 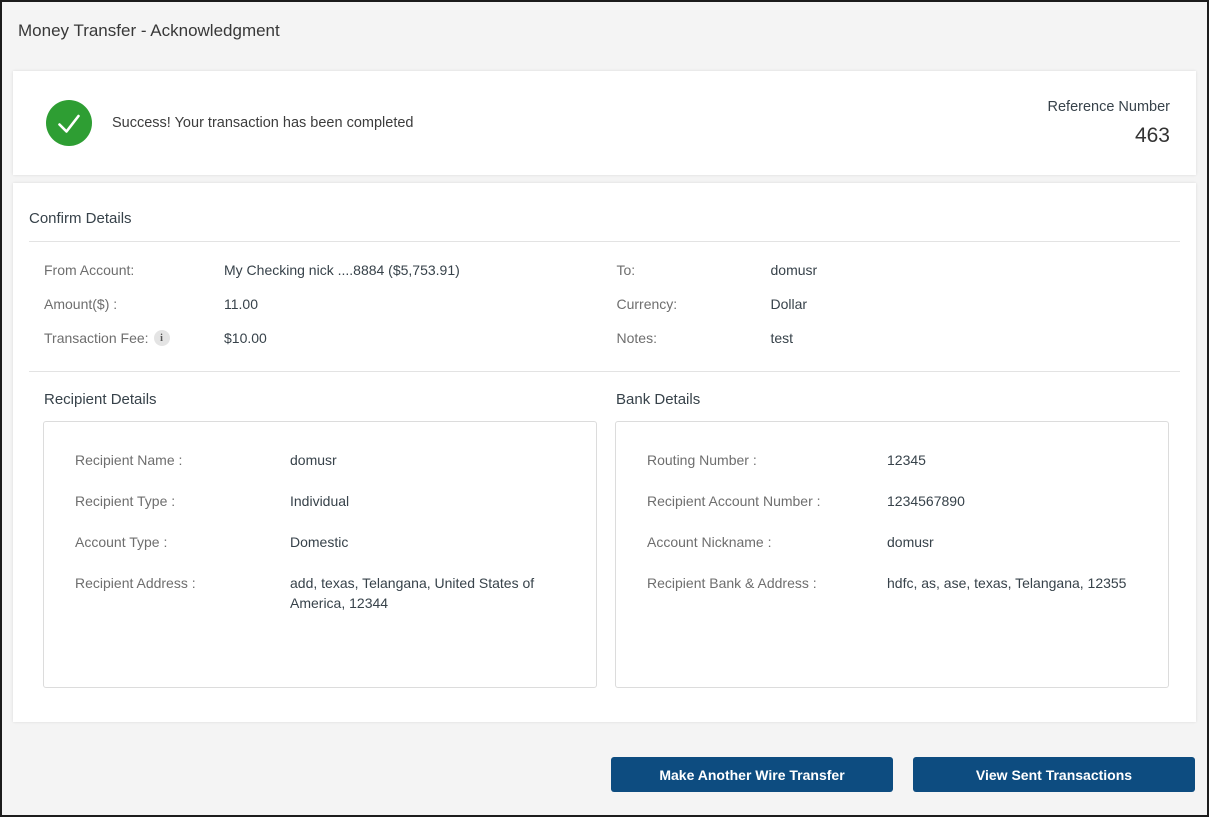 What do you see at coordinates (1122, 123) in the screenshot?
I see `reference-number-block: Reference Number 463` at bounding box center [1122, 123].